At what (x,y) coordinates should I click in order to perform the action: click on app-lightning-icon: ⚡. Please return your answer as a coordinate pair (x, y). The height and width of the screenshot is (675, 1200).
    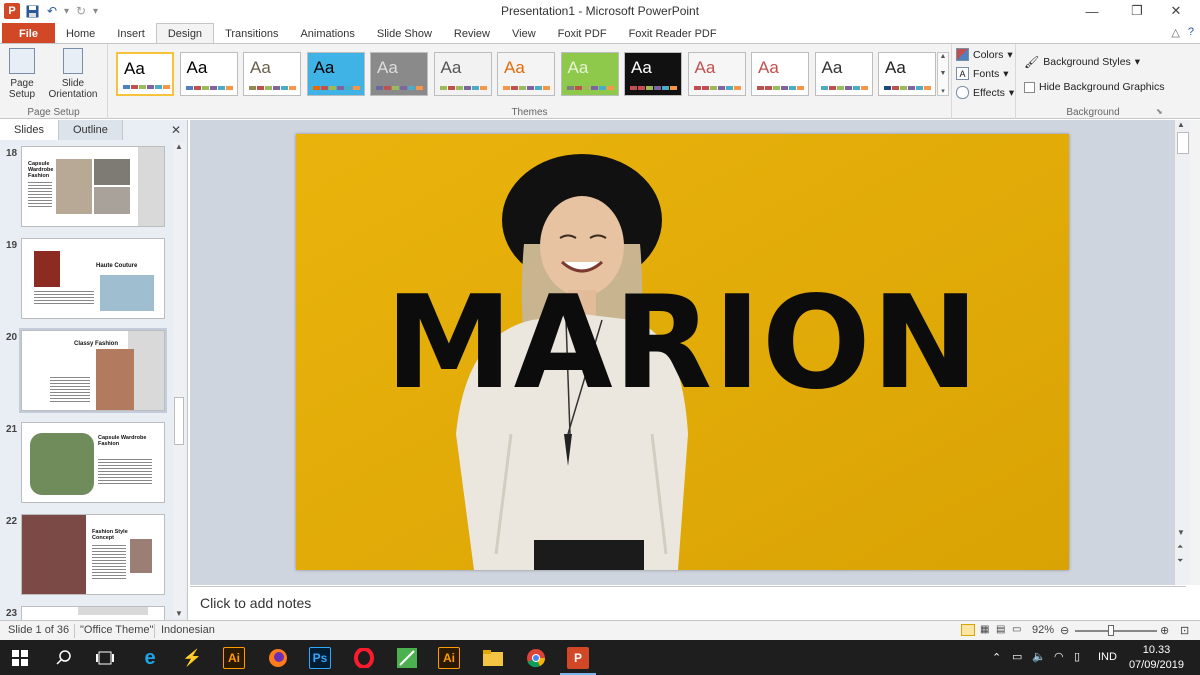
    Looking at the image, I should click on (192, 658).